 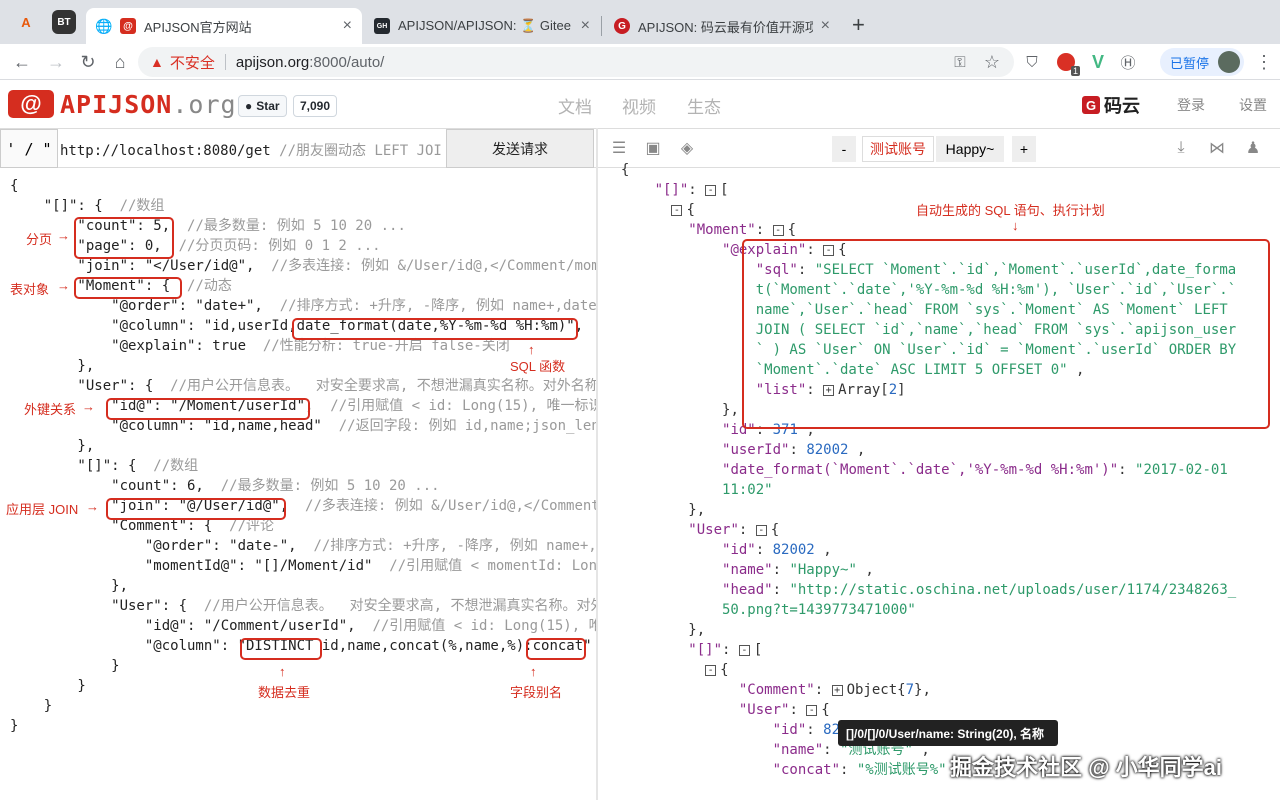 What do you see at coordinates (64, 22) in the screenshot?
I see `pinned-tab-bt-icon: BT` at bounding box center [64, 22].